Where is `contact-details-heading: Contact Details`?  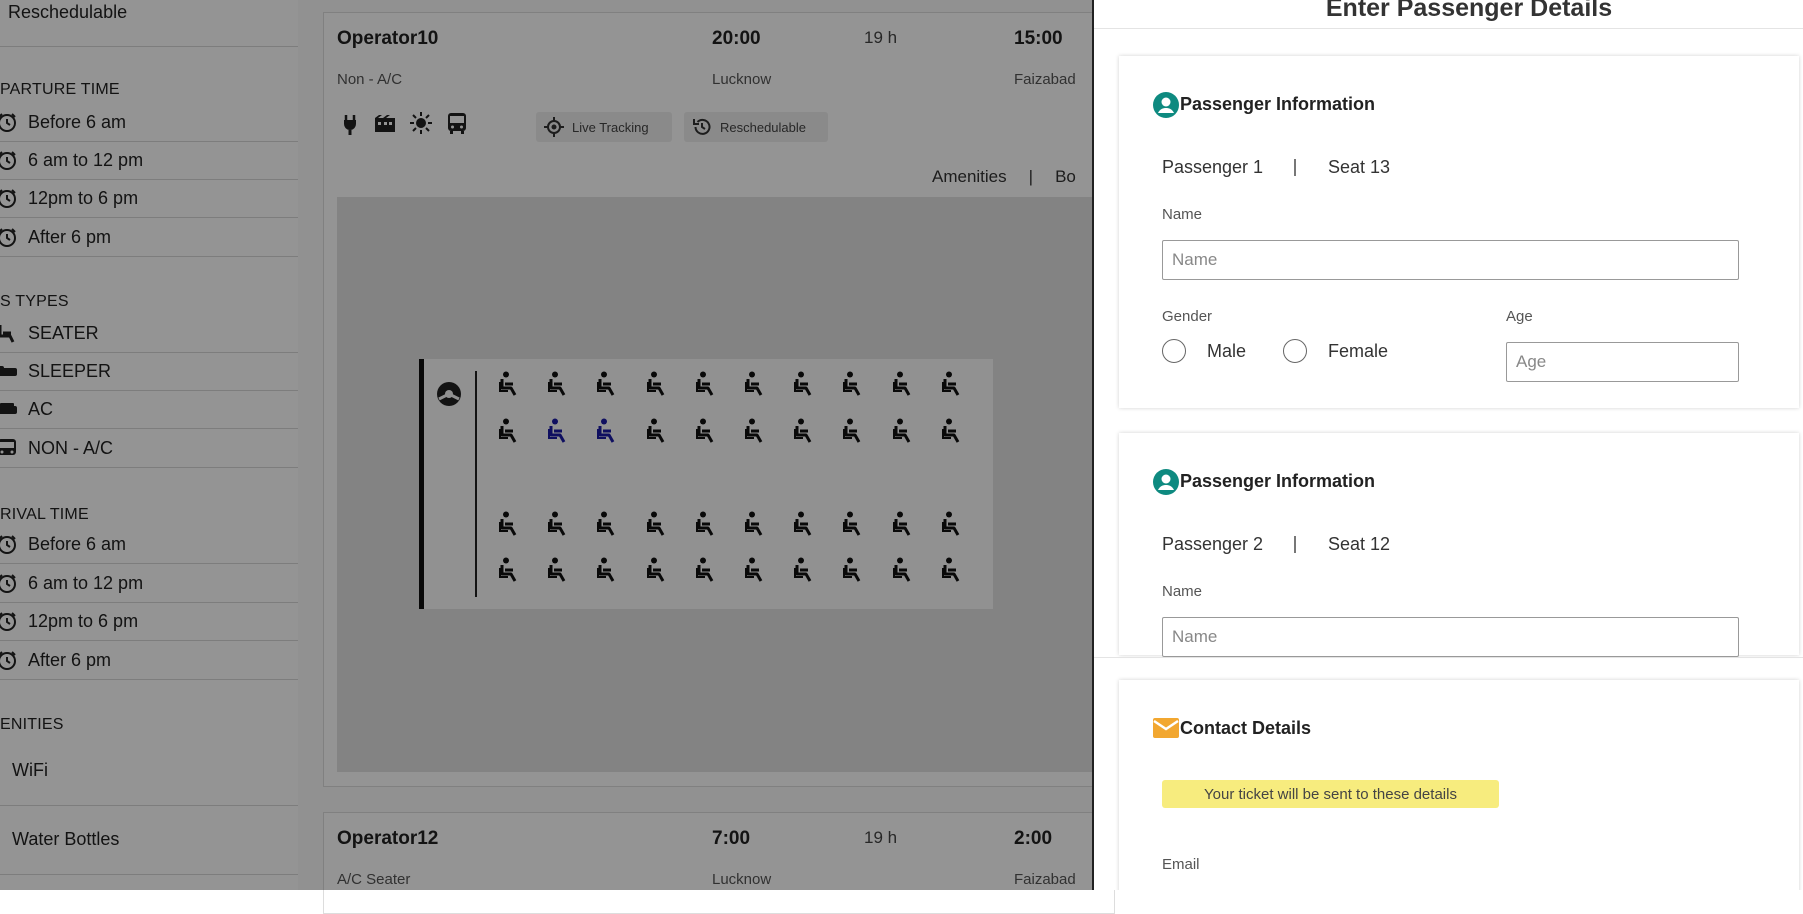 contact-details-heading: Contact Details is located at coordinates (1246, 728).